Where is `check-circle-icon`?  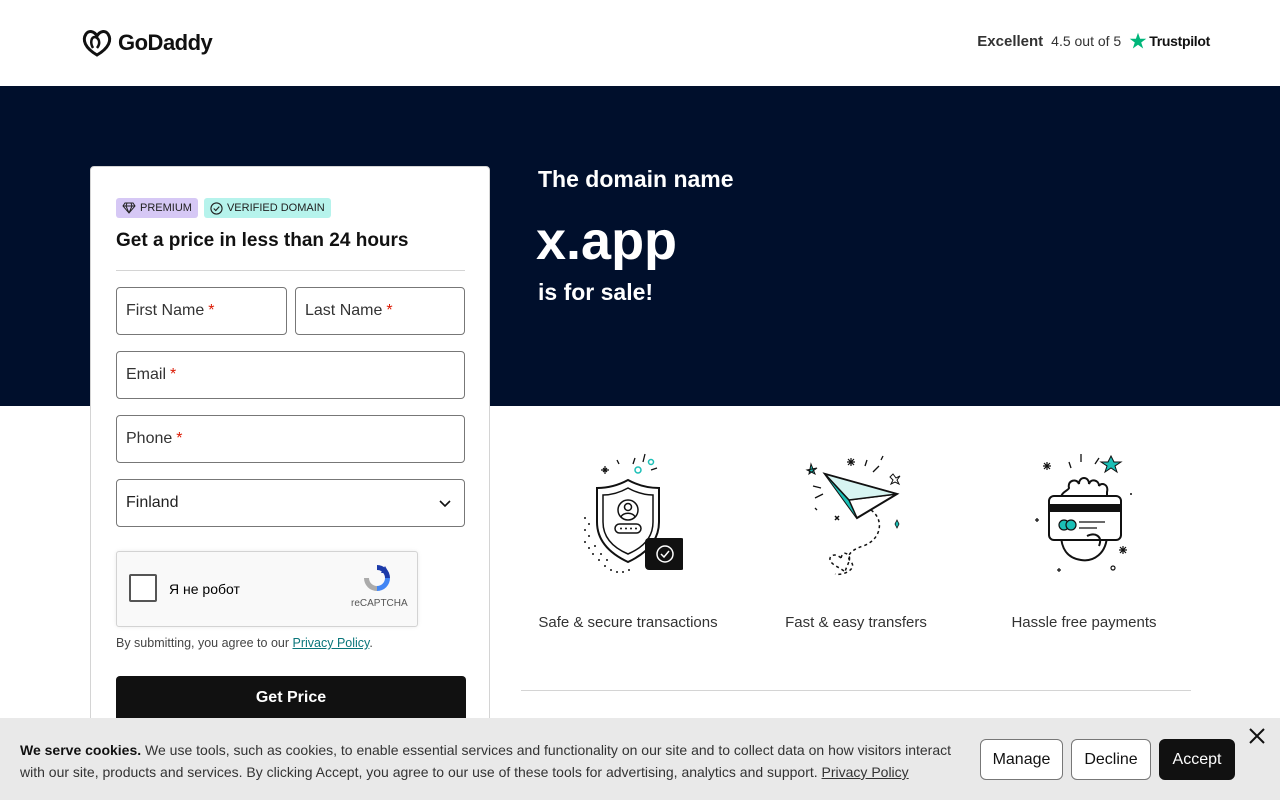 check-circle-icon is located at coordinates (216, 208).